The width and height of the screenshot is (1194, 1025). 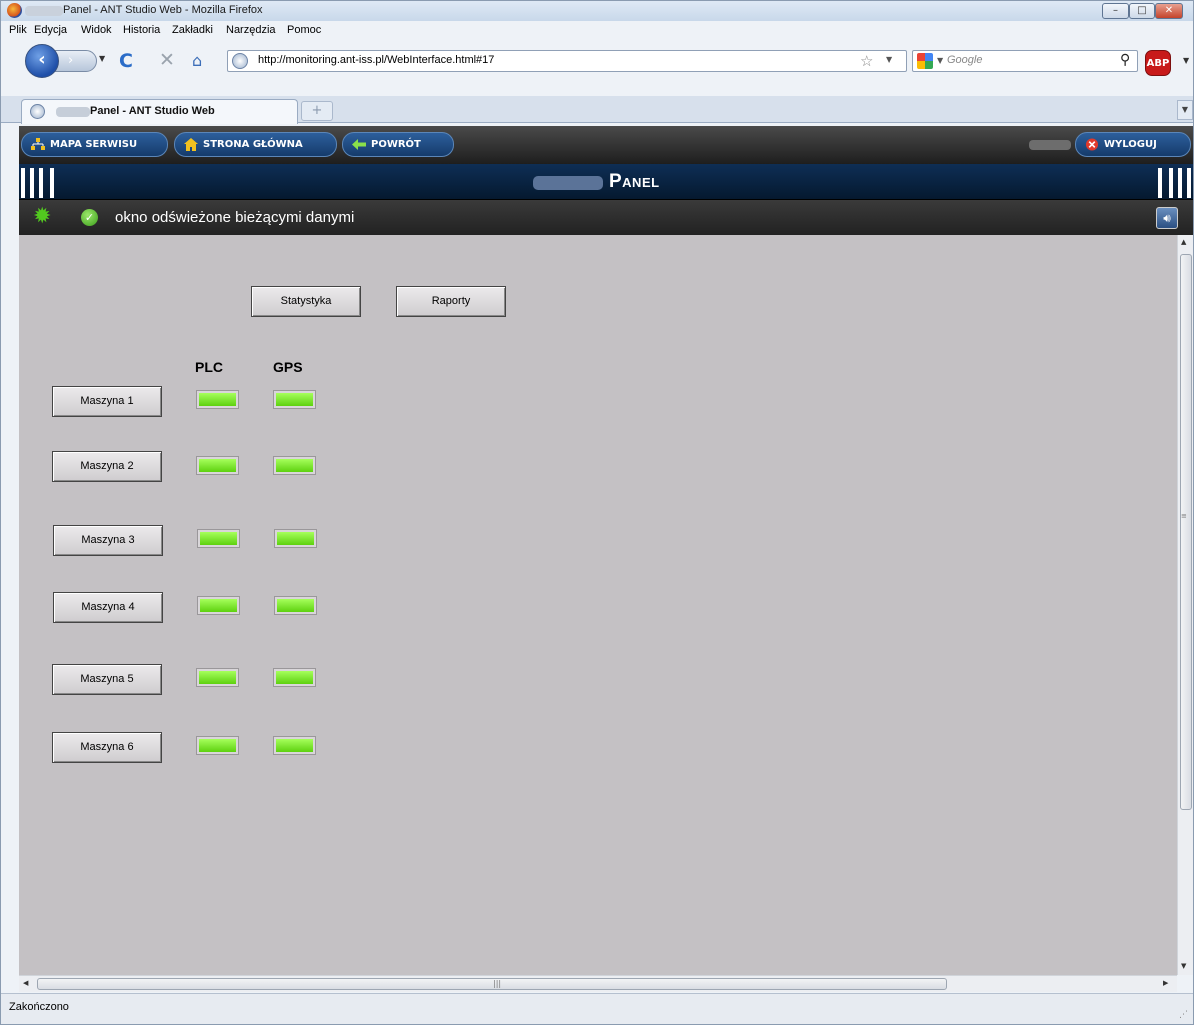 What do you see at coordinates (634, 181) in the screenshot?
I see `page-title: Panel` at bounding box center [634, 181].